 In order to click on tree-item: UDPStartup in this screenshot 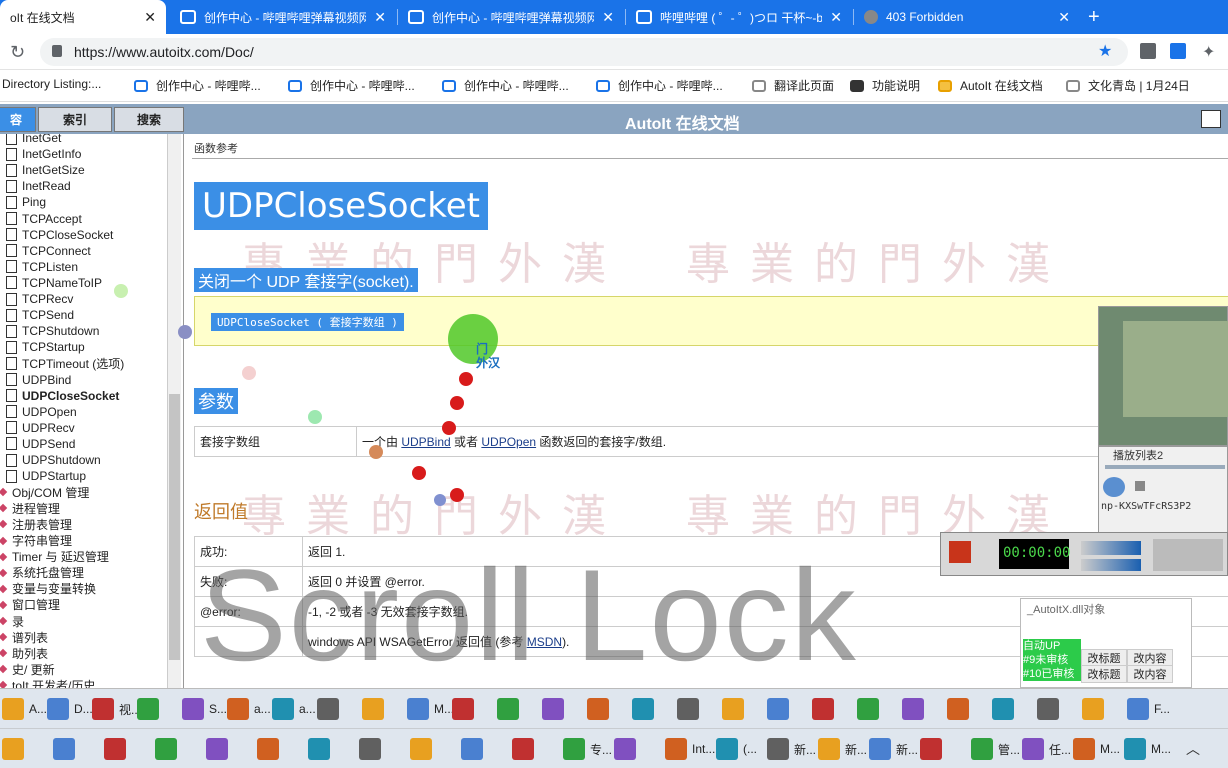, I will do `click(46, 476)`.